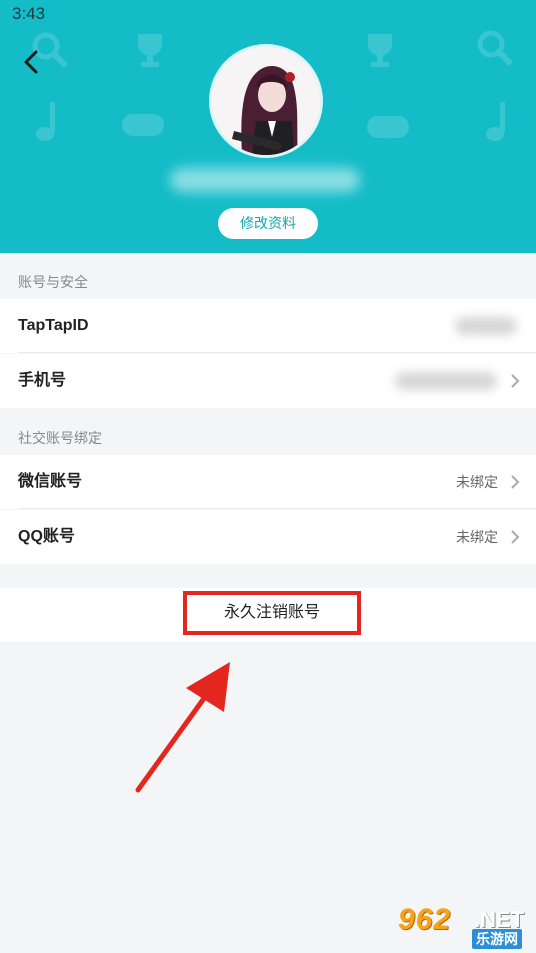 The width and height of the screenshot is (536, 953). What do you see at coordinates (42, 380) in the screenshot?
I see `phone-label: 手机号` at bounding box center [42, 380].